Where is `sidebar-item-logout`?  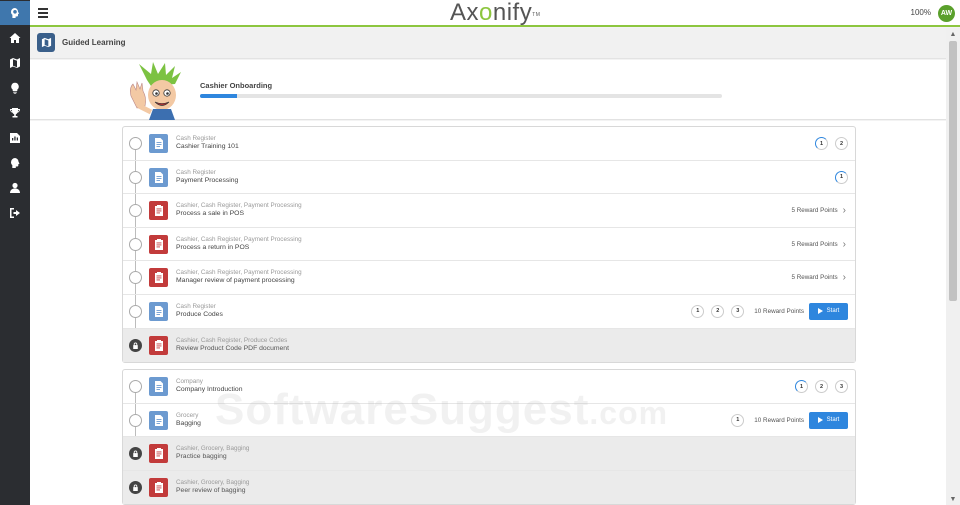
sidebar-item-logout is located at coordinates (15, 213).